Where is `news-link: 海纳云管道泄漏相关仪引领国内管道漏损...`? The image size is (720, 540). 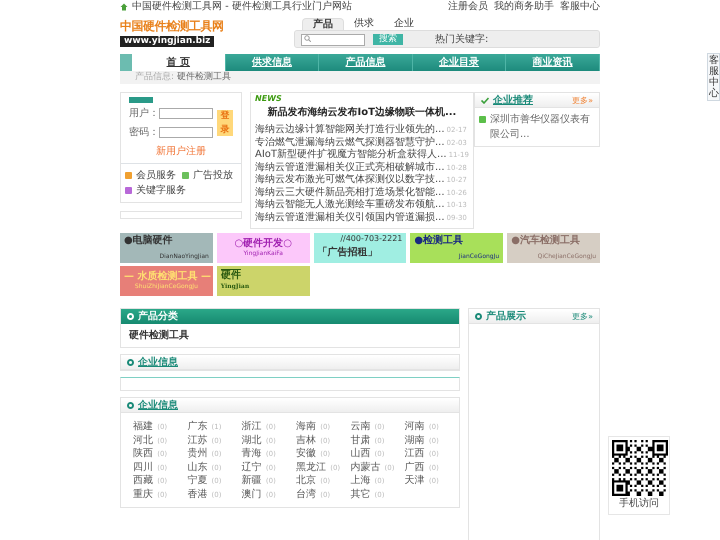
news-link: 海纳云管道泄漏相关仪引领国内管道漏损... is located at coordinates (350, 217).